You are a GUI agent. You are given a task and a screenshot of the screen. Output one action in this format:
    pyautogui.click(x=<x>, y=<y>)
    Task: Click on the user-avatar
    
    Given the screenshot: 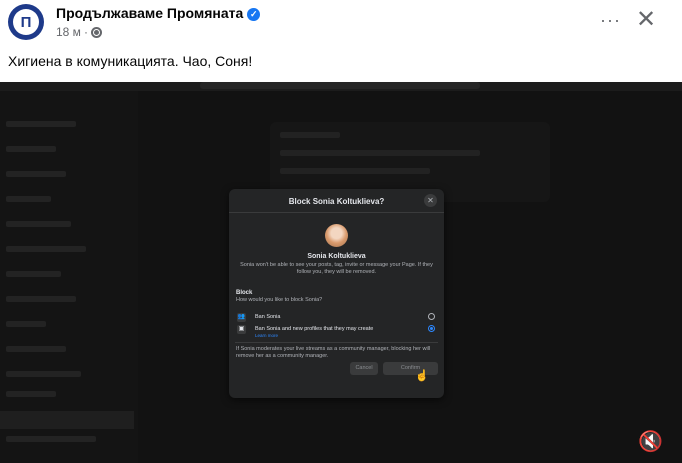 What is the action you would take?
    pyautogui.click(x=336, y=235)
    